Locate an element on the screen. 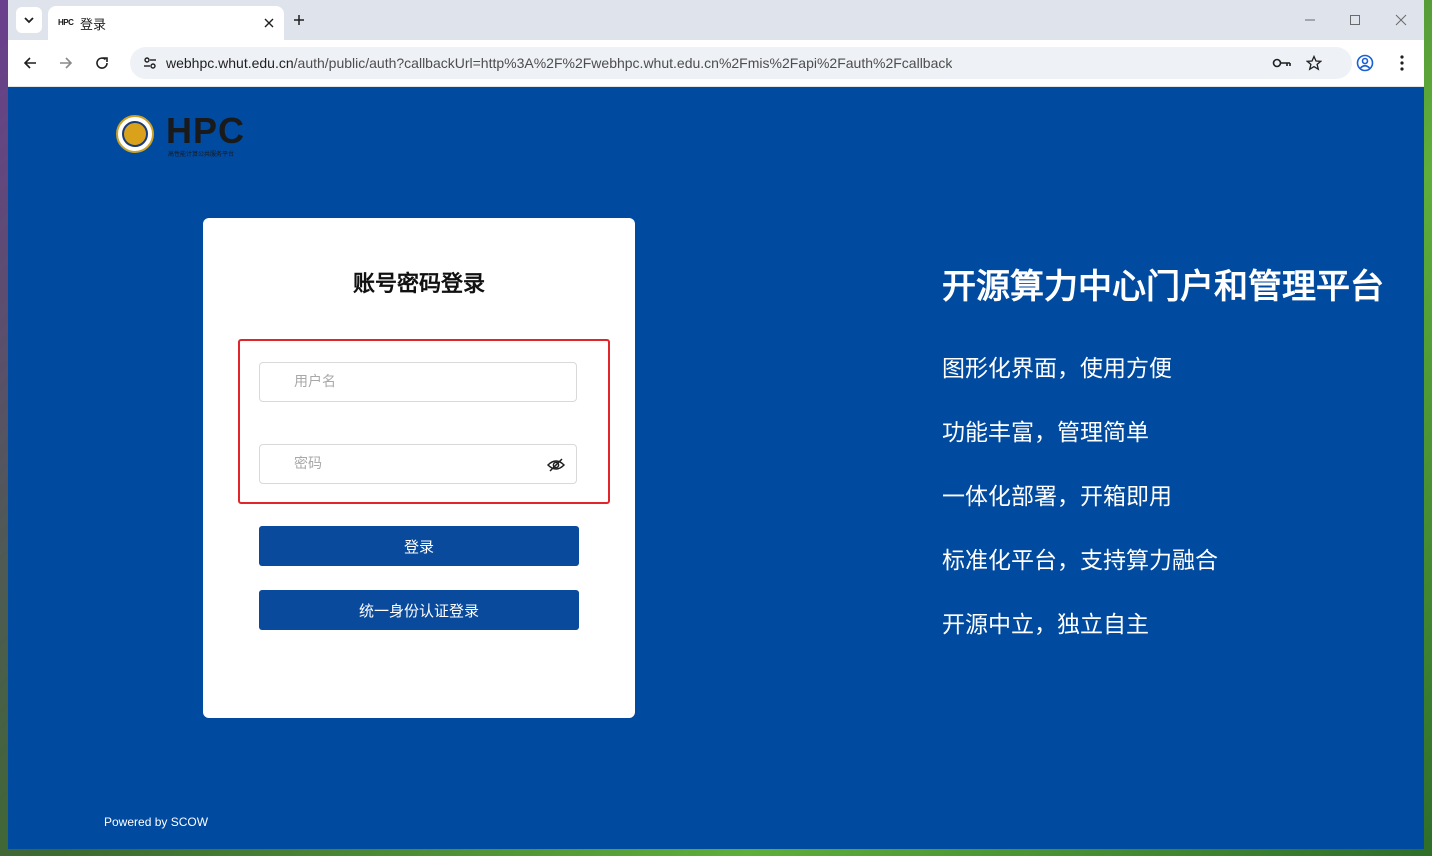 The height and width of the screenshot is (856, 1432). url-host: webhpc.whut.edu.cn is located at coordinates (230, 63).